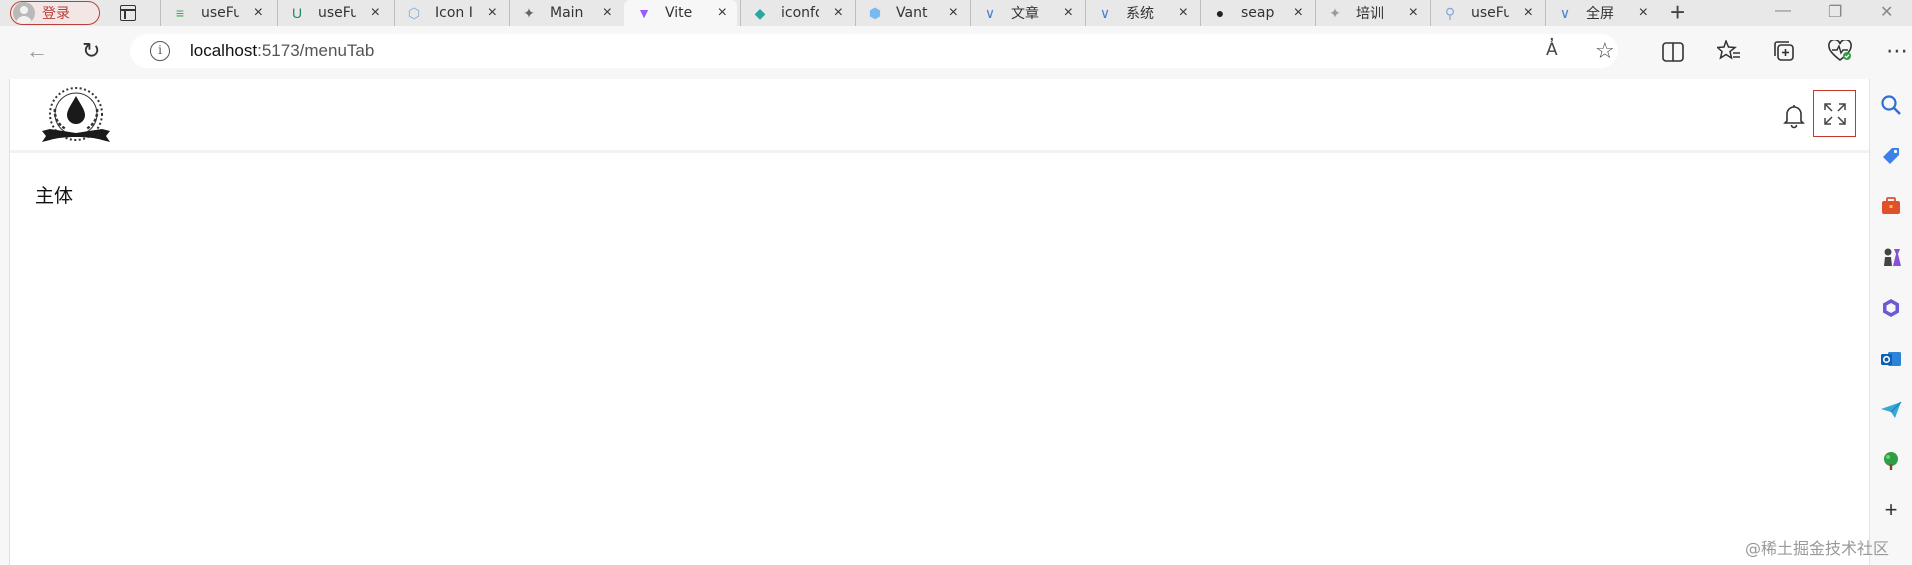 Image resolution: width=1912 pixels, height=565 pixels. What do you see at coordinates (1891, 308) in the screenshot?
I see `sidebar-microsoft365-icon` at bounding box center [1891, 308].